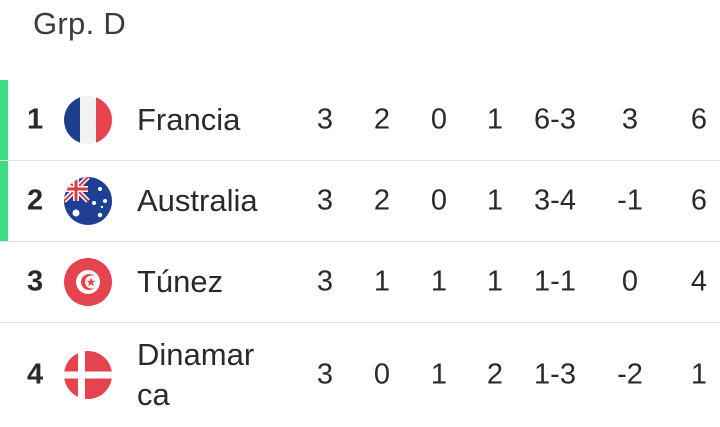 This screenshot has width=720, height=427. Describe the element at coordinates (382, 281) in the screenshot. I see `stat-won: 1` at that location.